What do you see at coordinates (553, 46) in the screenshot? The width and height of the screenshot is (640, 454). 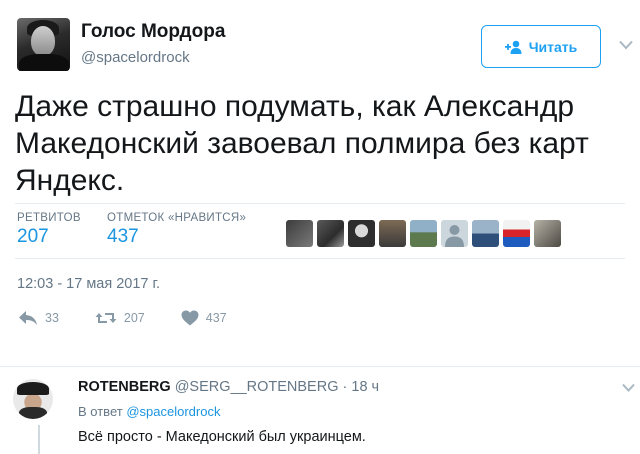 I see `follow-button-label: Читать` at bounding box center [553, 46].